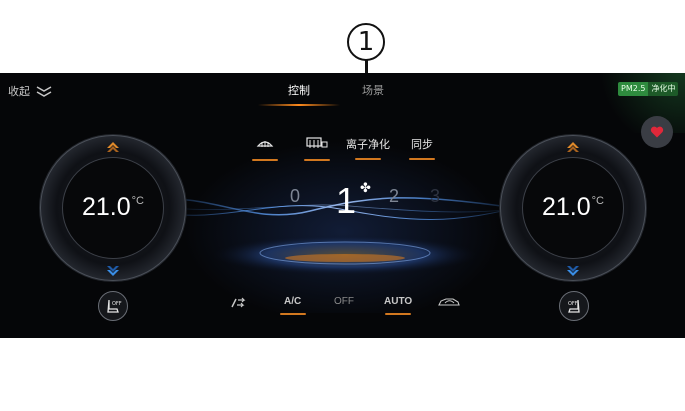 Image resolution: width=685 pixels, height=411 pixels. I want to click on right-temp-down-button, so click(573, 271).